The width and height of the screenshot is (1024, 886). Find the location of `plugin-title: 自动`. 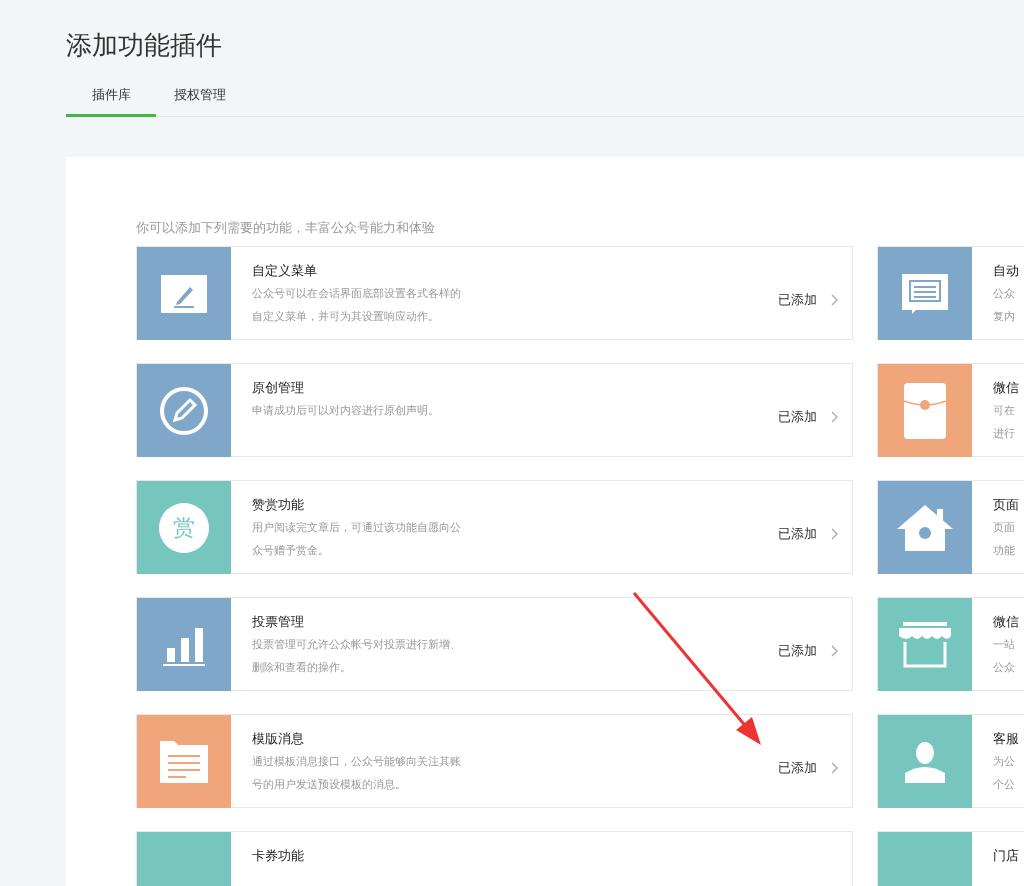

plugin-title: 自动 is located at coordinates (1006, 271).